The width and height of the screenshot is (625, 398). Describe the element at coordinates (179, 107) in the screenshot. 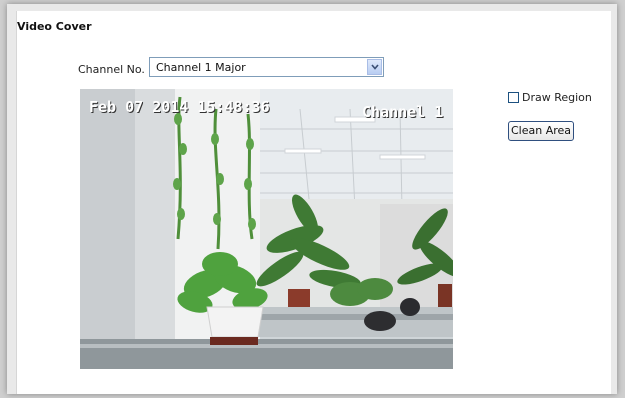

I see `video-timestamp: Feb 07 2014 15:48:36` at that location.